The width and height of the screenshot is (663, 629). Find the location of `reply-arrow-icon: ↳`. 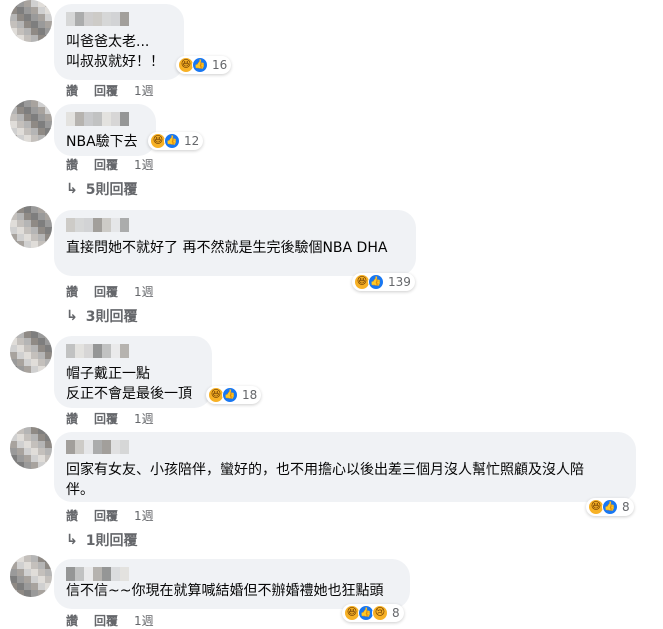

reply-arrow-icon: ↳ is located at coordinates (72, 540).